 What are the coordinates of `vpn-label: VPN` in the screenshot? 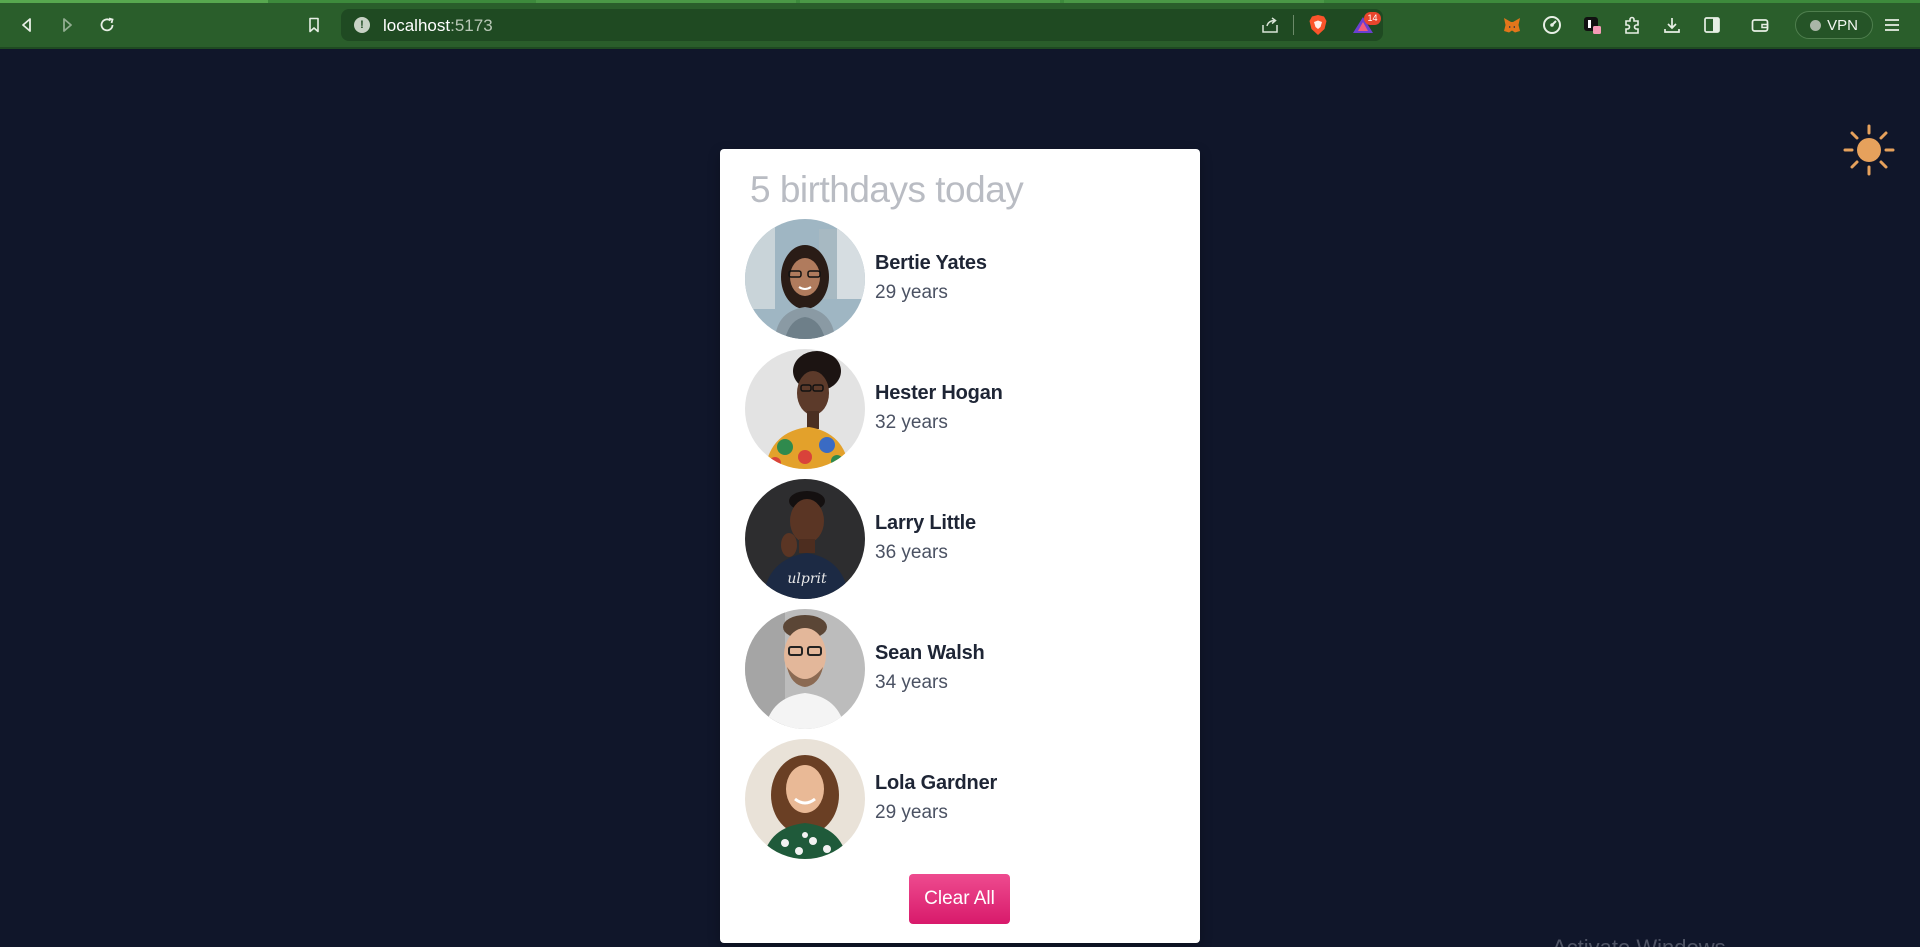 It's located at (1842, 25).